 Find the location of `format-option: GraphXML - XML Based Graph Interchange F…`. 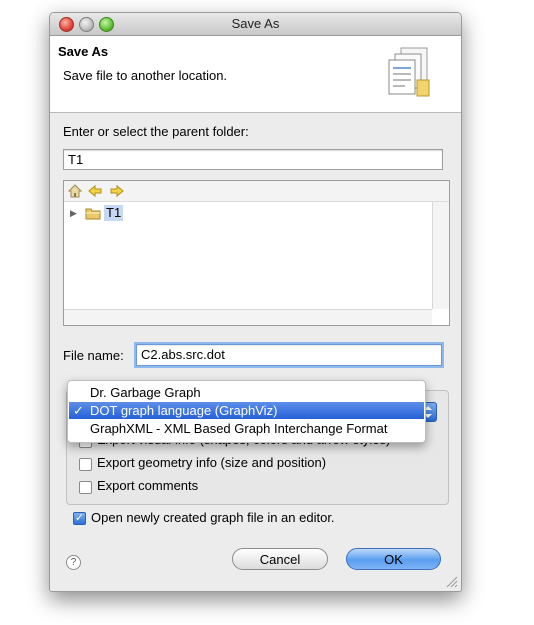

format-option: GraphXML - XML Based Graph Interchange F… is located at coordinates (246, 428).